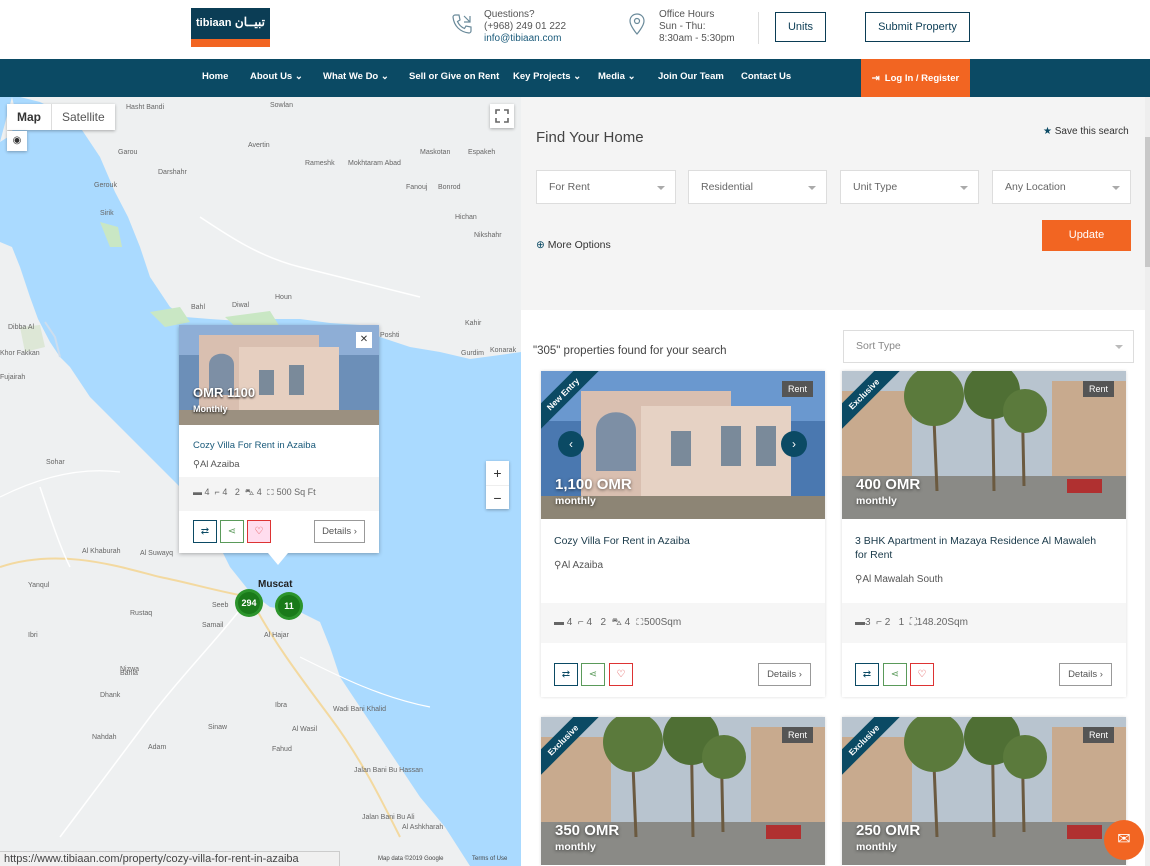 The height and width of the screenshot is (866, 1150). What do you see at coordinates (21, 327) in the screenshot?
I see `map-place-label: Dibba Al` at bounding box center [21, 327].